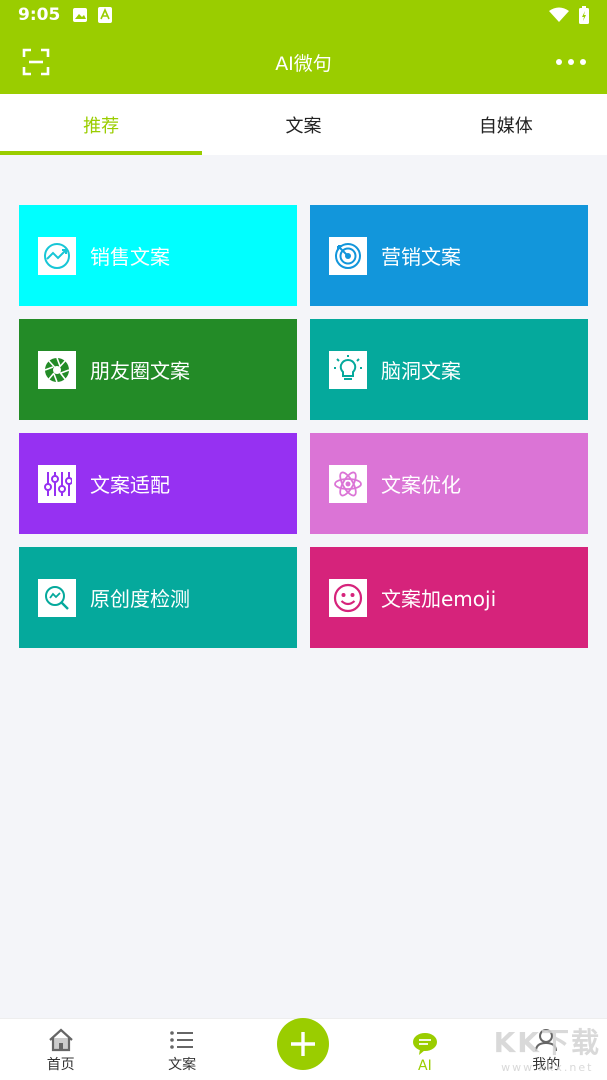  What do you see at coordinates (57, 369) in the screenshot?
I see `aperture-icon` at bounding box center [57, 369].